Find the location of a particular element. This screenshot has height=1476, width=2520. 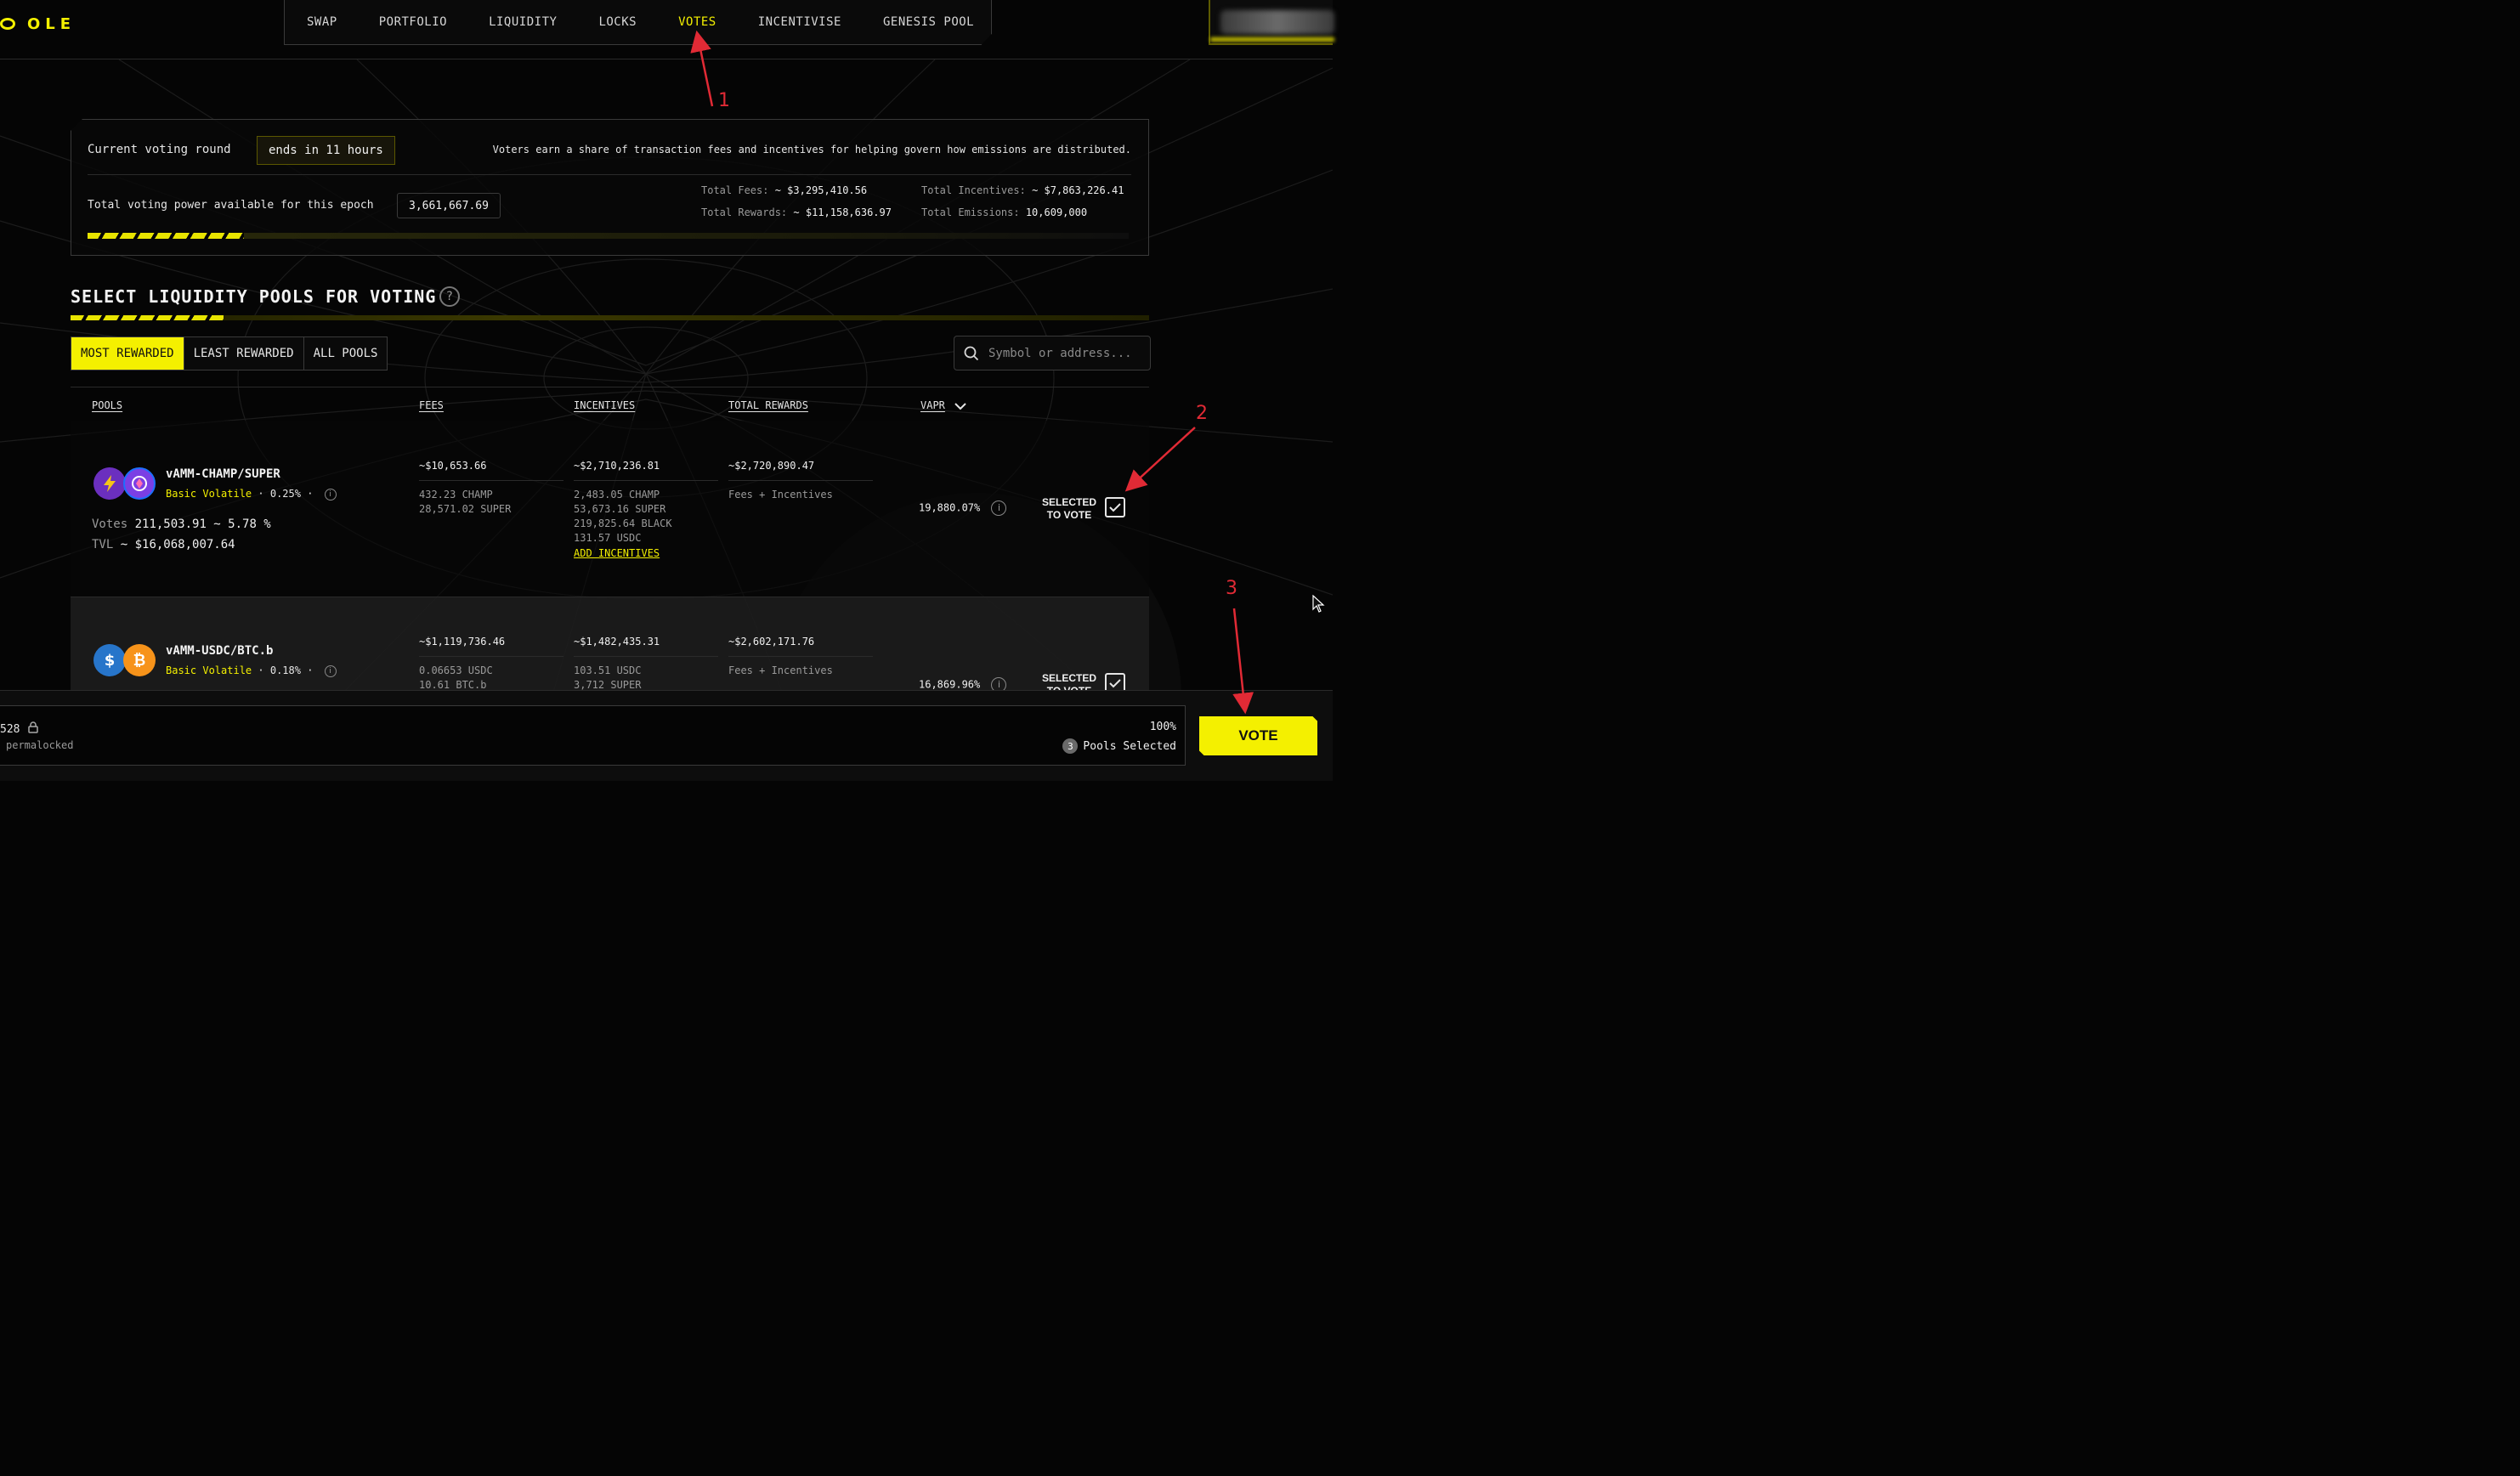

col-total-rewards: TOTAL REWARDS is located at coordinates (768, 405).